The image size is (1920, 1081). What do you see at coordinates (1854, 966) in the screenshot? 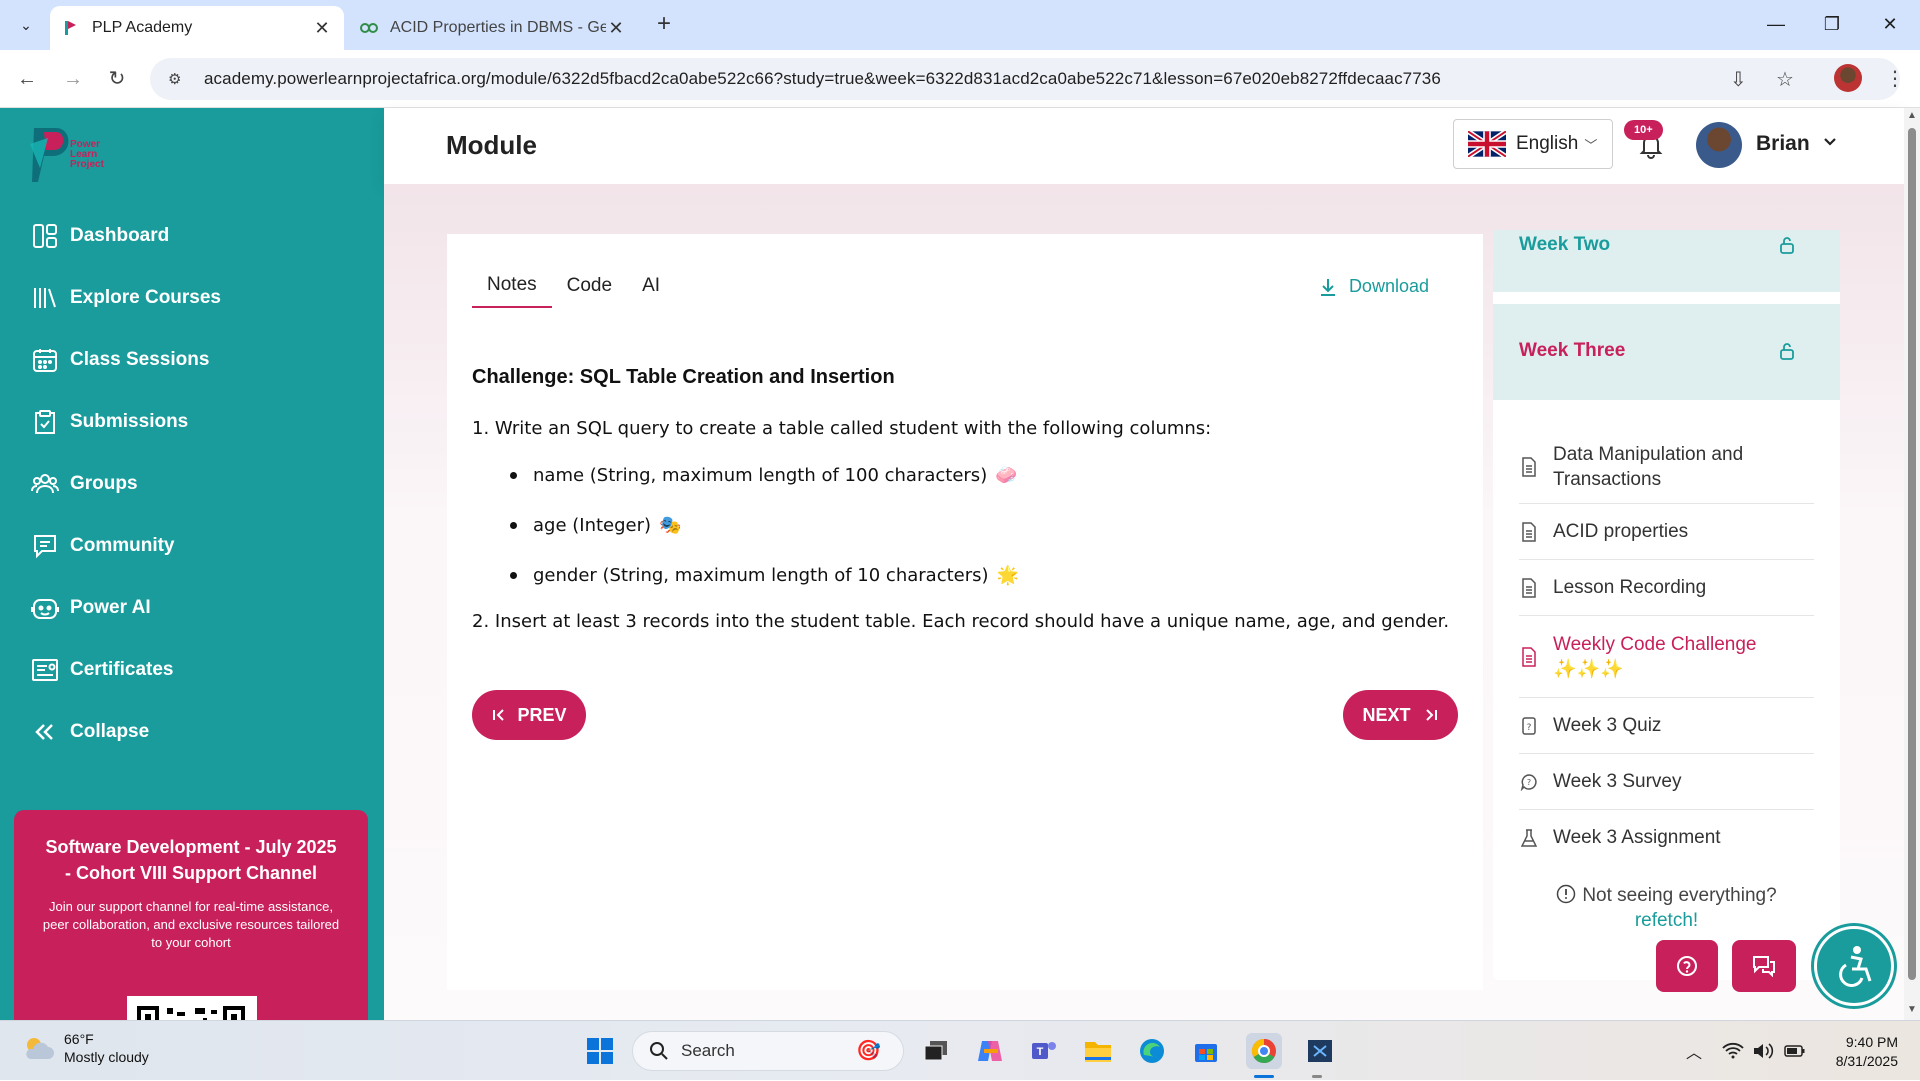
I see `accessibility-button` at bounding box center [1854, 966].